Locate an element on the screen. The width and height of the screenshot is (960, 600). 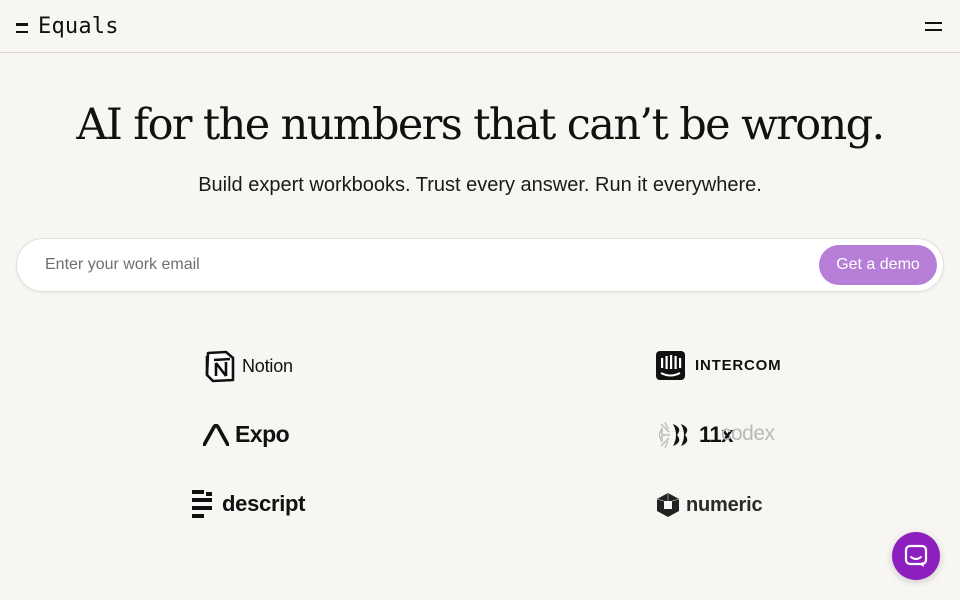
numeric-wordmark: numeric is located at coordinates (724, 504).